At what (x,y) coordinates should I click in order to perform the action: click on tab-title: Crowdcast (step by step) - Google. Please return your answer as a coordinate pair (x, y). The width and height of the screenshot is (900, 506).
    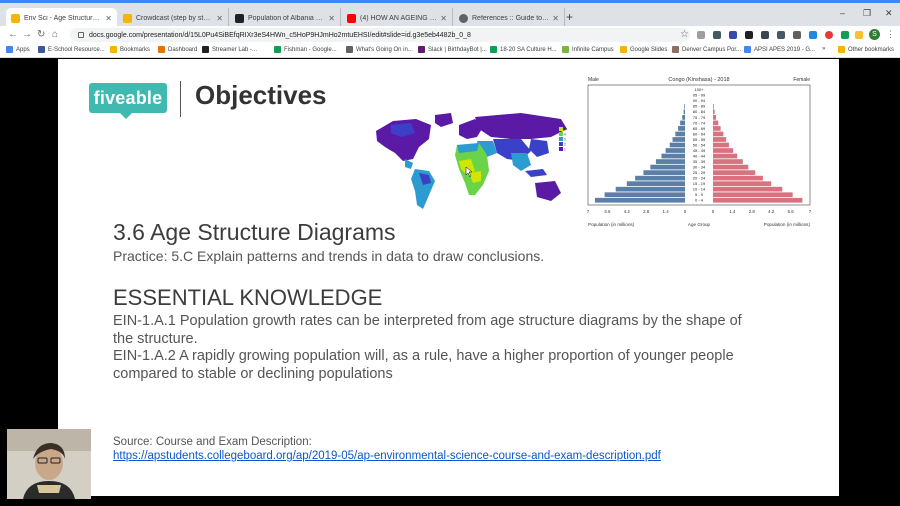
    Looking at the image, I should click on (175, 18).